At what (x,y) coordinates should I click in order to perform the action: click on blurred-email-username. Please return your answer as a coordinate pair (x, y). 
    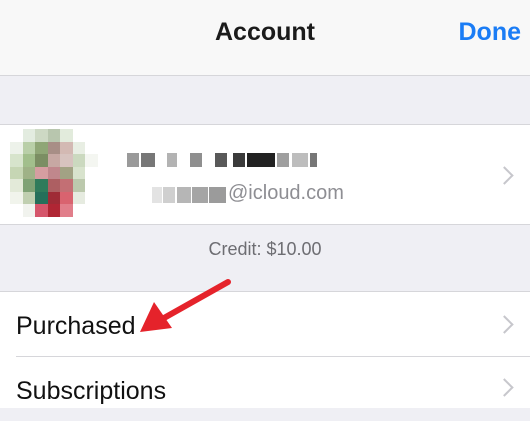
    Looking at the image, I should click on (189, 195).